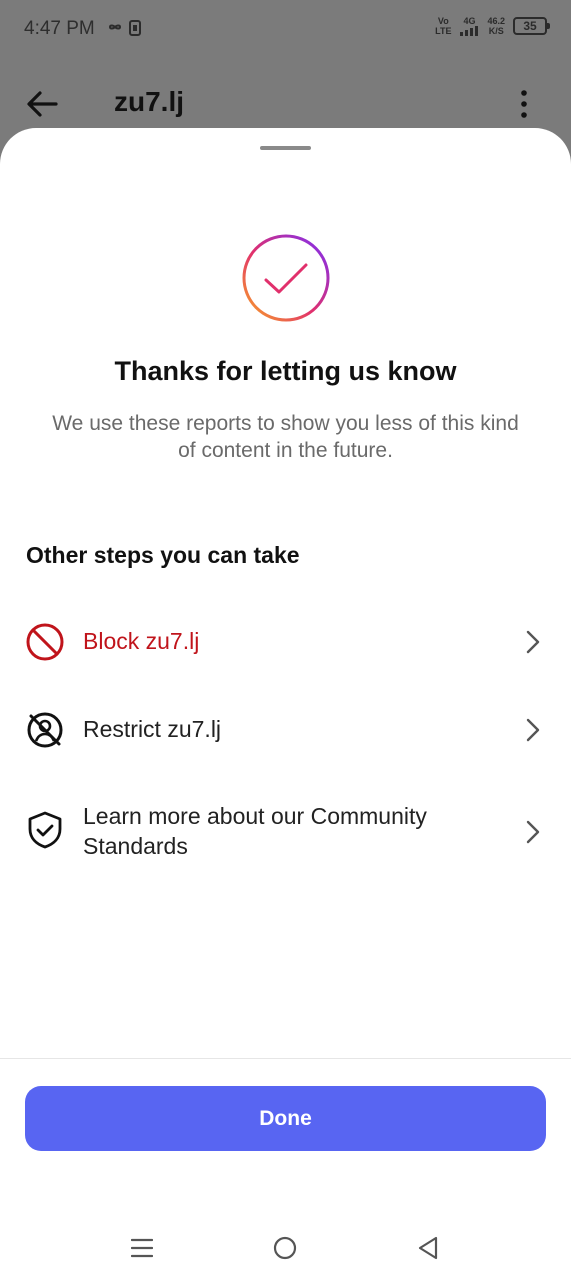 Image resolution: width=571 pixels, height=1280 pixels. Describe the element at coordinates (285, 30) in the screenshot. I see `status-bar: 4:47 PM Vo LTE 4G 46.2 K/S 35` at that location.